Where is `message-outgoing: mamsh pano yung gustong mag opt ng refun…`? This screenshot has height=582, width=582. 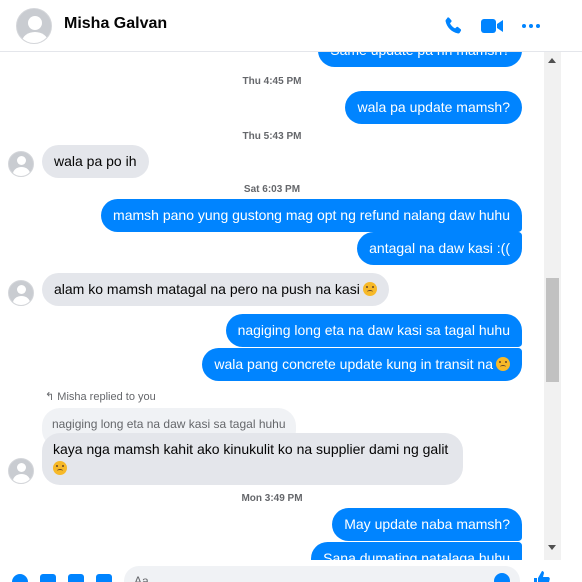
message-outgoing: mamsh pano yung gustong mag opt ng refun… is located at coordinates (311, 215).